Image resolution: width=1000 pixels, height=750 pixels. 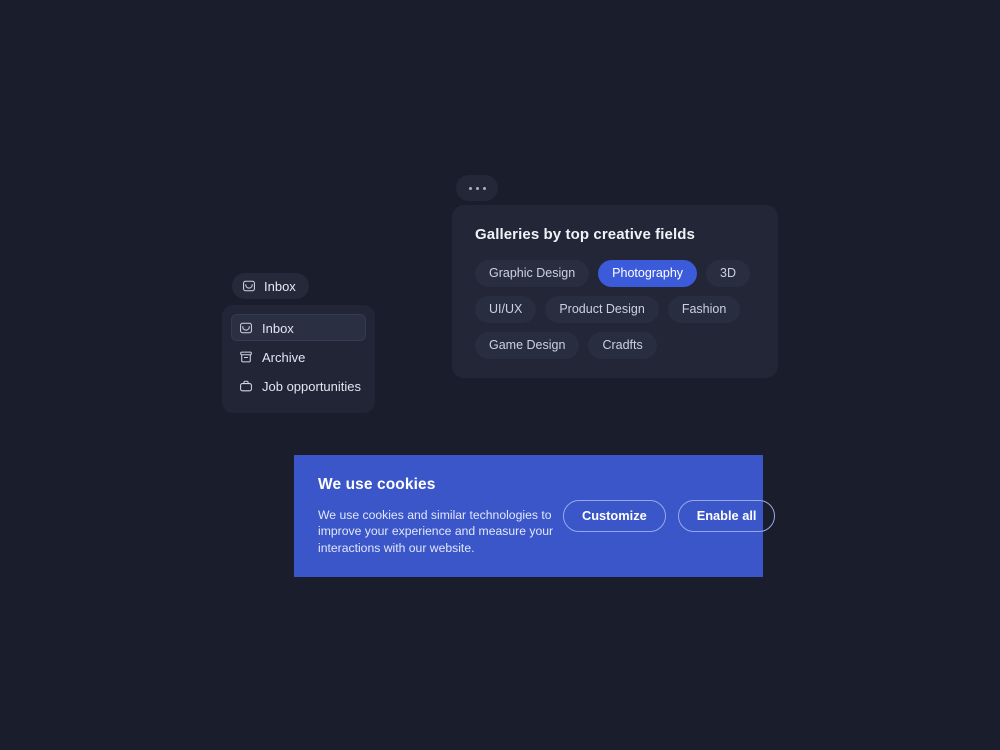 What do you see at coordinates (506, 309) in the screenshot?
I see `chip-ui-ux: UI/UX` at bounding box center [506, 309].